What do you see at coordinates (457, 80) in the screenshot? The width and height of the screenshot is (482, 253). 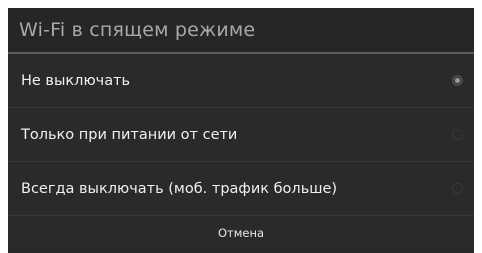 I see `radio-checked-icon` at bounding box center [457, 80].